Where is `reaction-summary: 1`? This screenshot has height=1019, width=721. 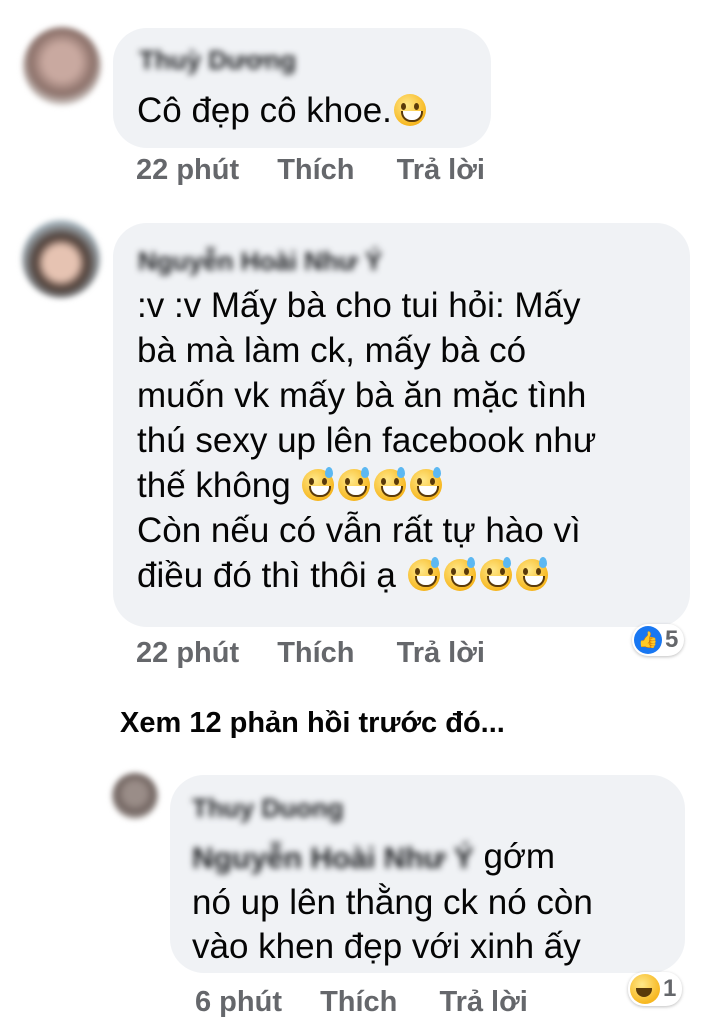 reaction-summary: 1 is located at coordinates (655, 989).